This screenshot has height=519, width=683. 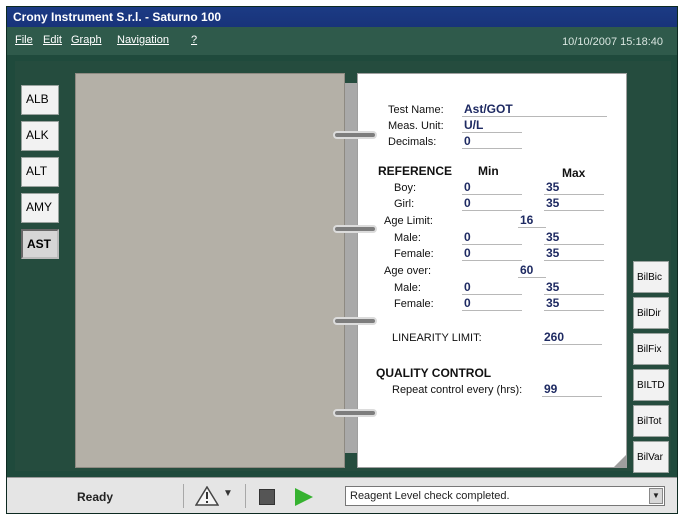 I want to click on age-over-field: 60, so click(x=532, y=270).